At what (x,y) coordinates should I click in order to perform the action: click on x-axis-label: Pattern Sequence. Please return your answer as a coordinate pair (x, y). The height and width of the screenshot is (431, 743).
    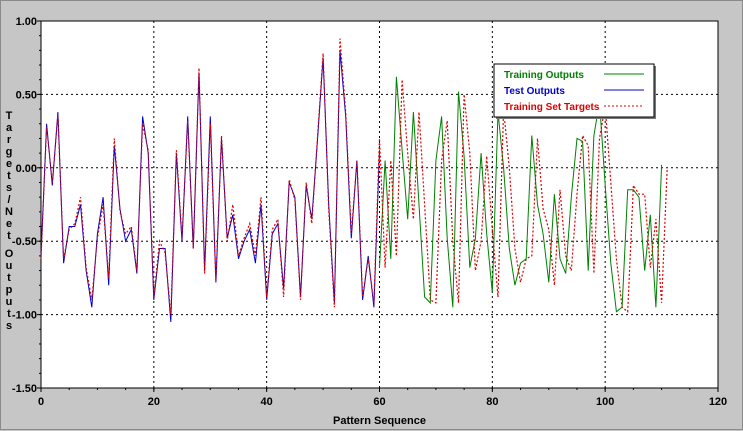
    Looking at the image, I should click on (379, 421).